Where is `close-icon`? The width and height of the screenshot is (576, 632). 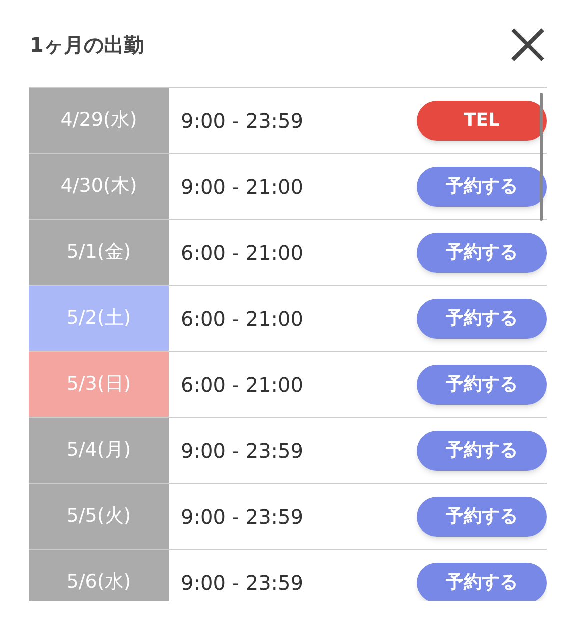 close-icon is located at coordinates (528, 45).